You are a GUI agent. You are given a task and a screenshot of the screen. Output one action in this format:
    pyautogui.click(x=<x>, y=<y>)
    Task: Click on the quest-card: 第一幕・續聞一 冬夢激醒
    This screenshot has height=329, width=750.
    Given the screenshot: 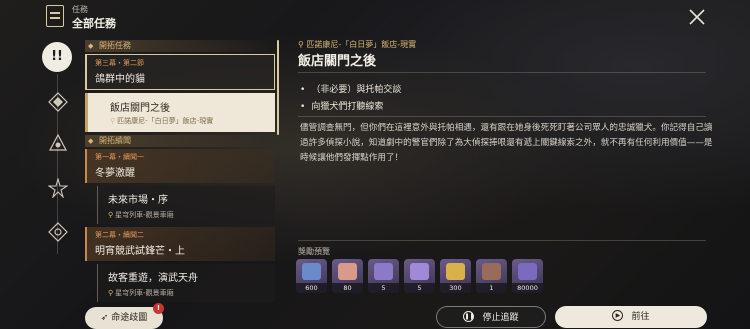 What is the action you would take?
    pyautogui.click(x=180, y=166)
    